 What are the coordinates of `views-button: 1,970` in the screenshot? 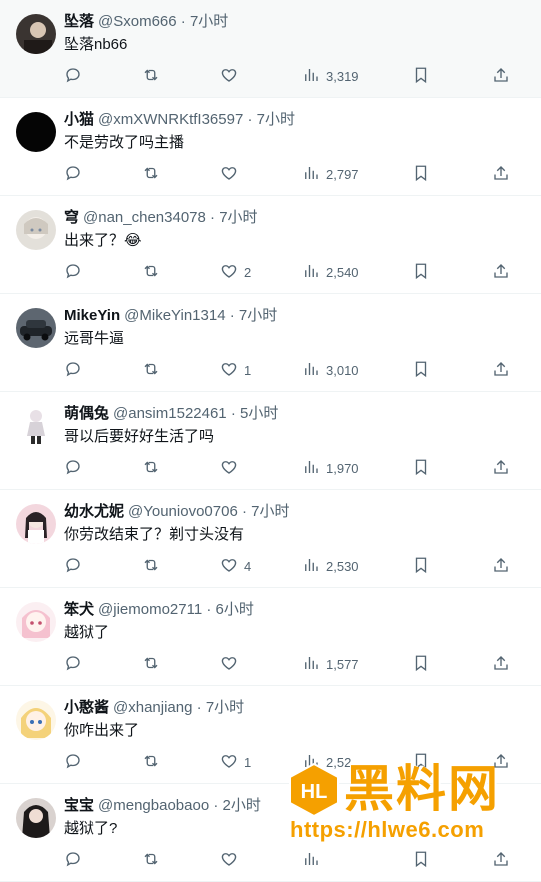 It's located at (330, 468).